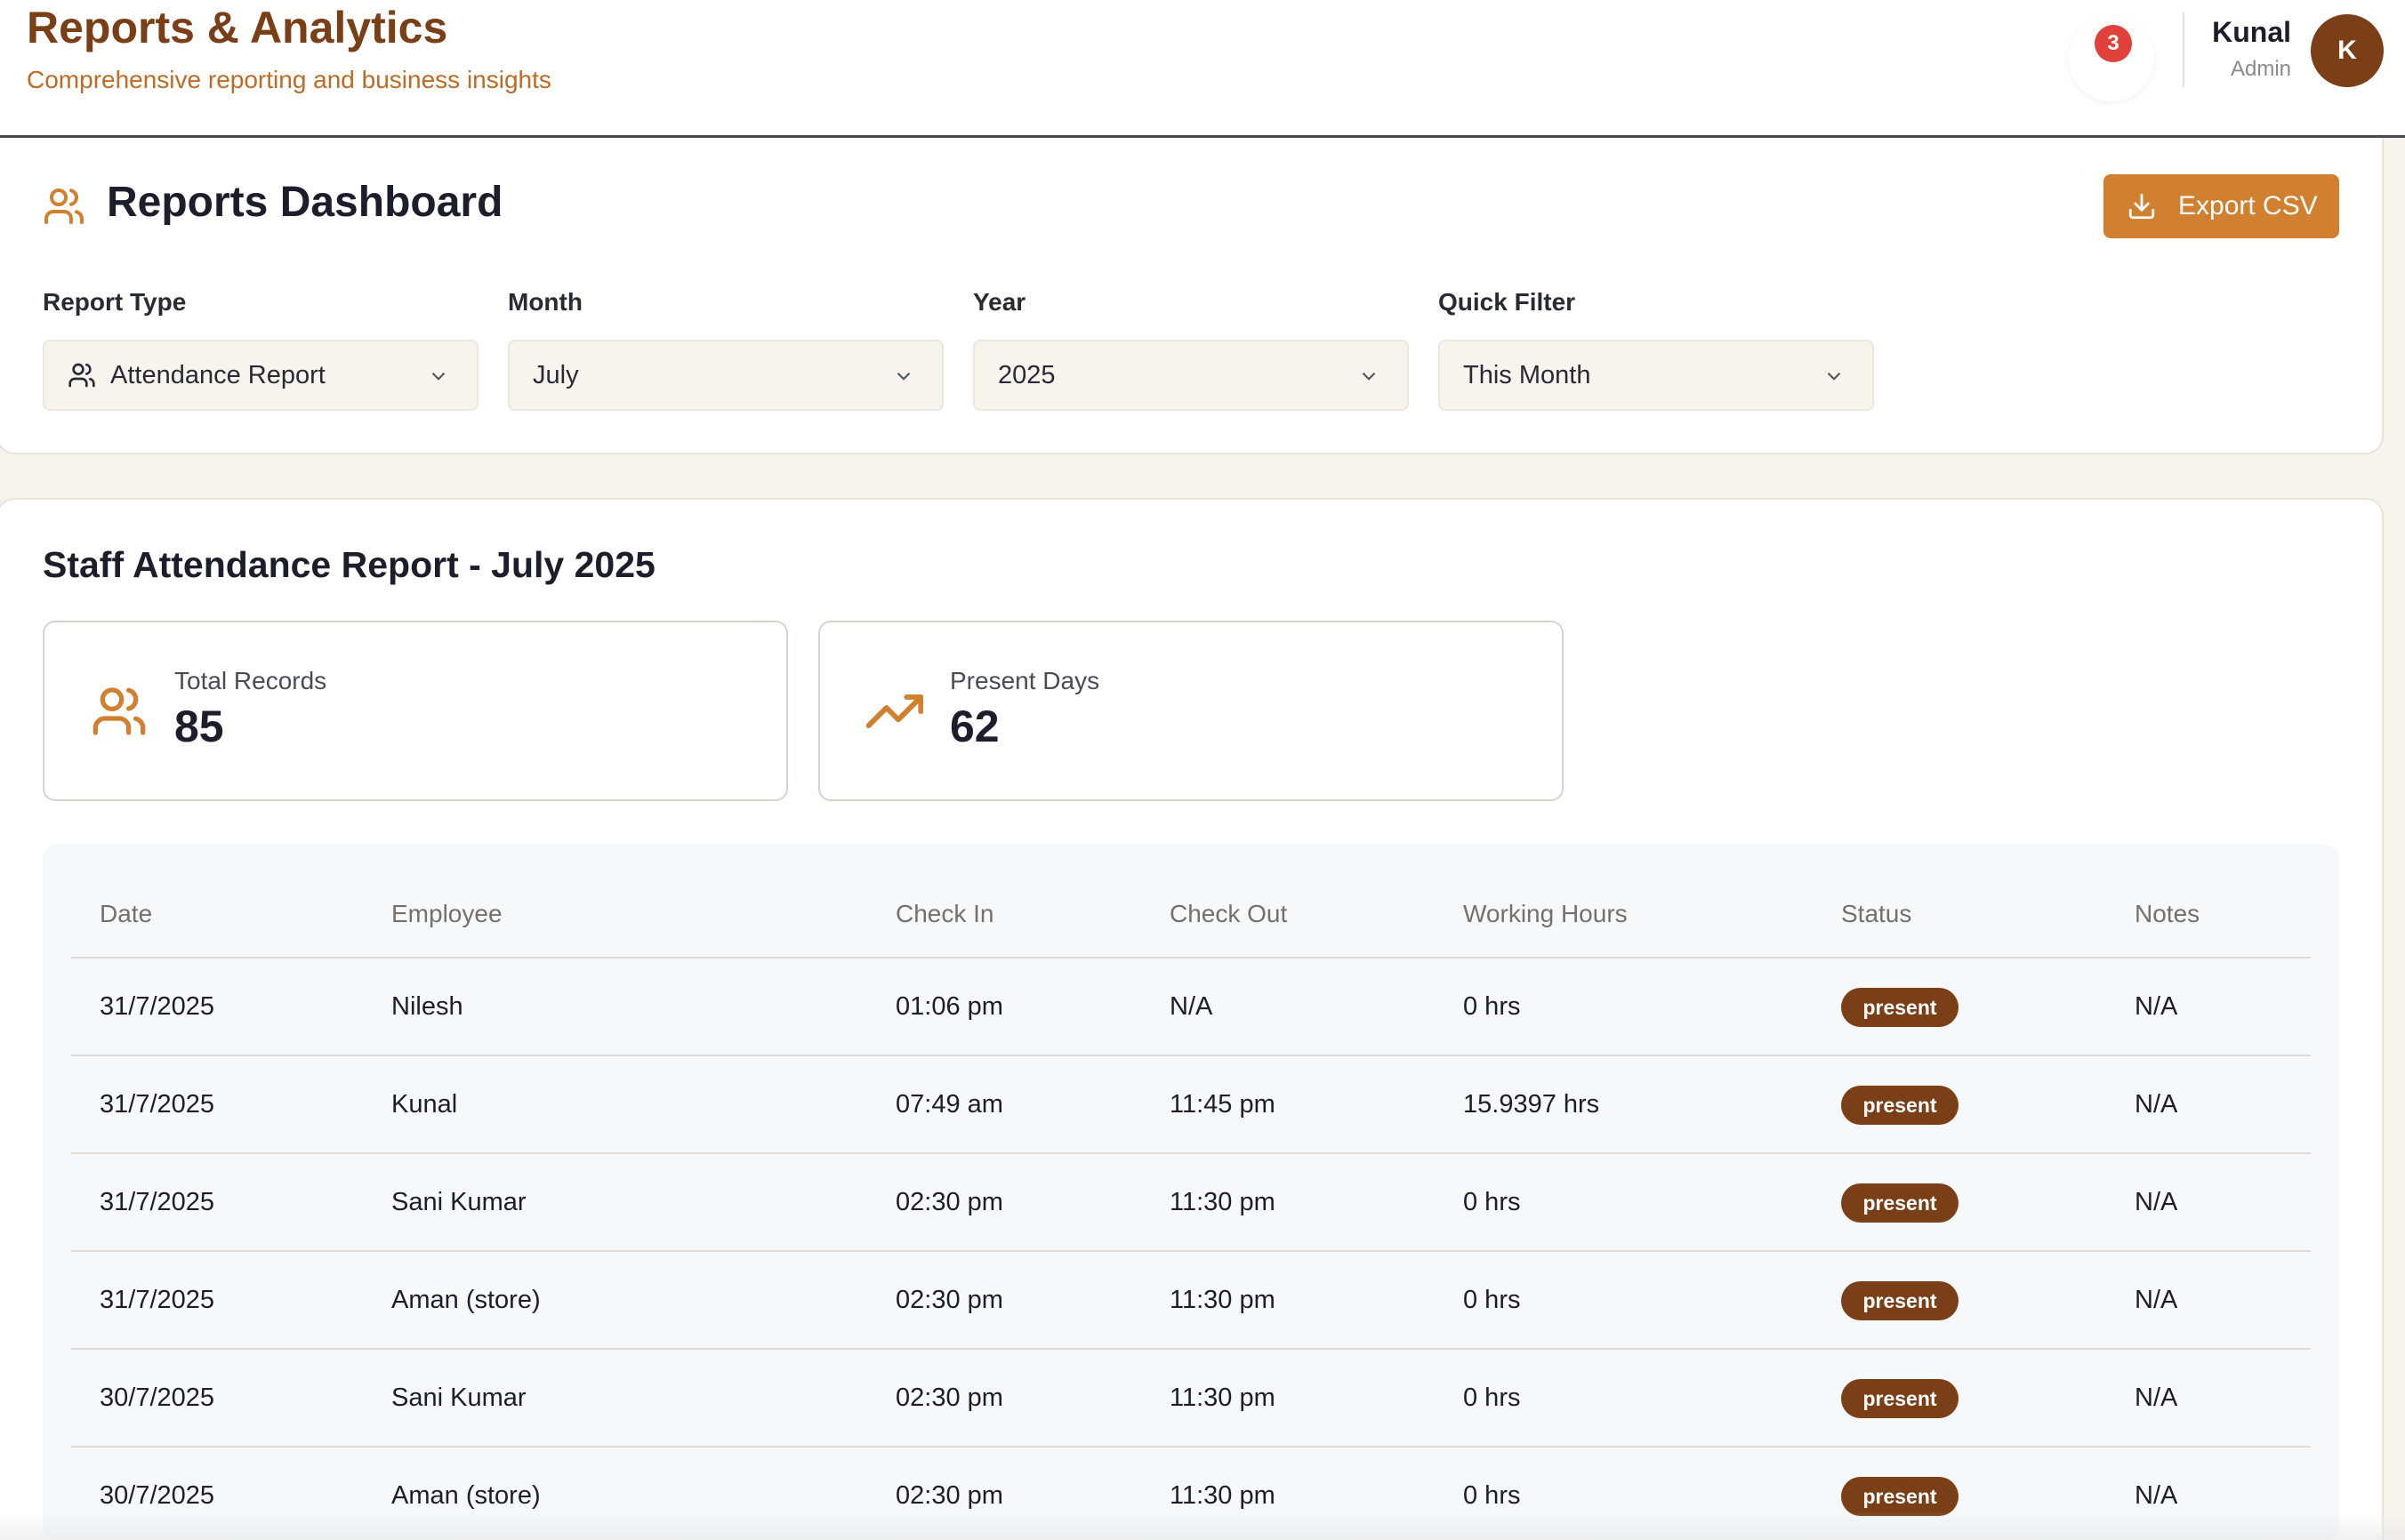  What do you see at coordinates (1531, 1104) in the screenshot?
I see `cell-working-hours: 15.9397 hrs` at bounding box center [1531, 1104].